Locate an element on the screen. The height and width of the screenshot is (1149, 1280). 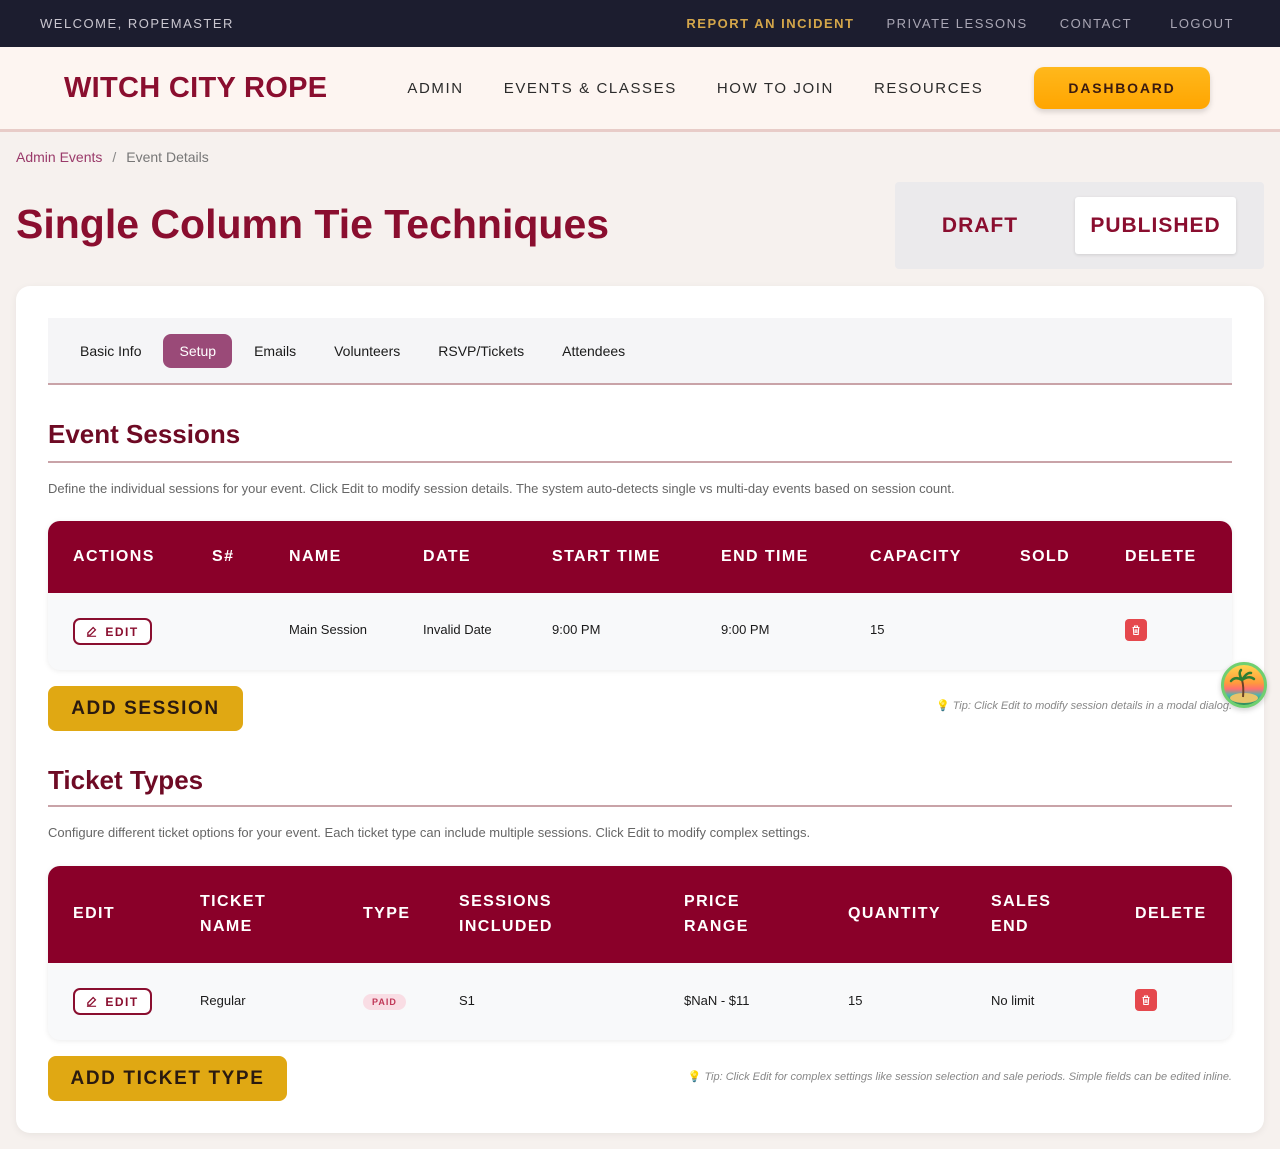
nav-admin: ADMIN is located at coordinates (435, 88).